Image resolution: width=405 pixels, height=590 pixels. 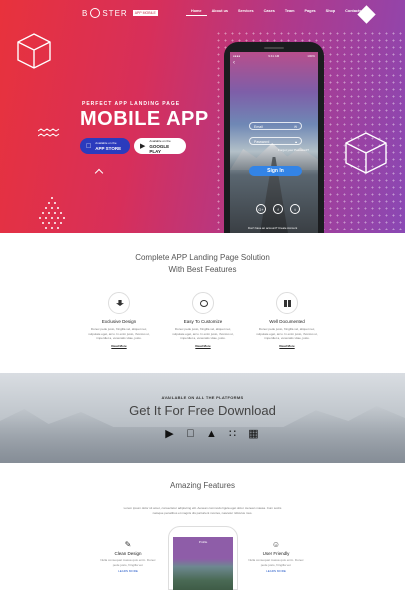 What do you see at coordinates (296, 141) in the screenshot?
I see `lock-icon: 🔒︎` at bounding box center [296, 141].